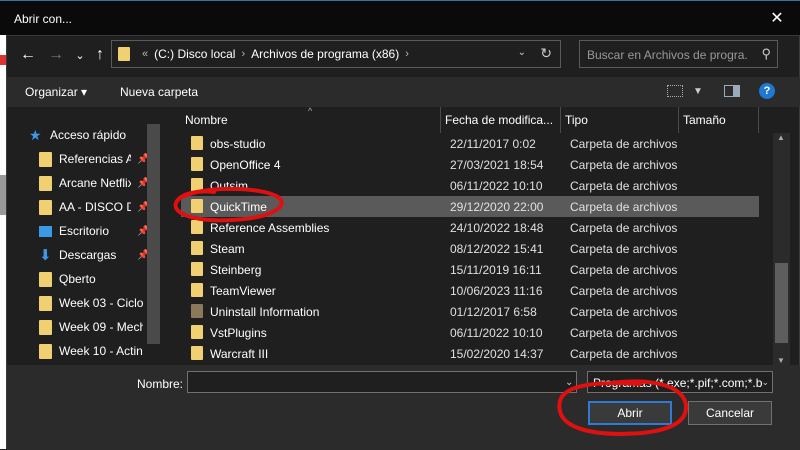 This screenshot has height=450, width=800. I want to click on help-icon: ?, so click(767, 91).